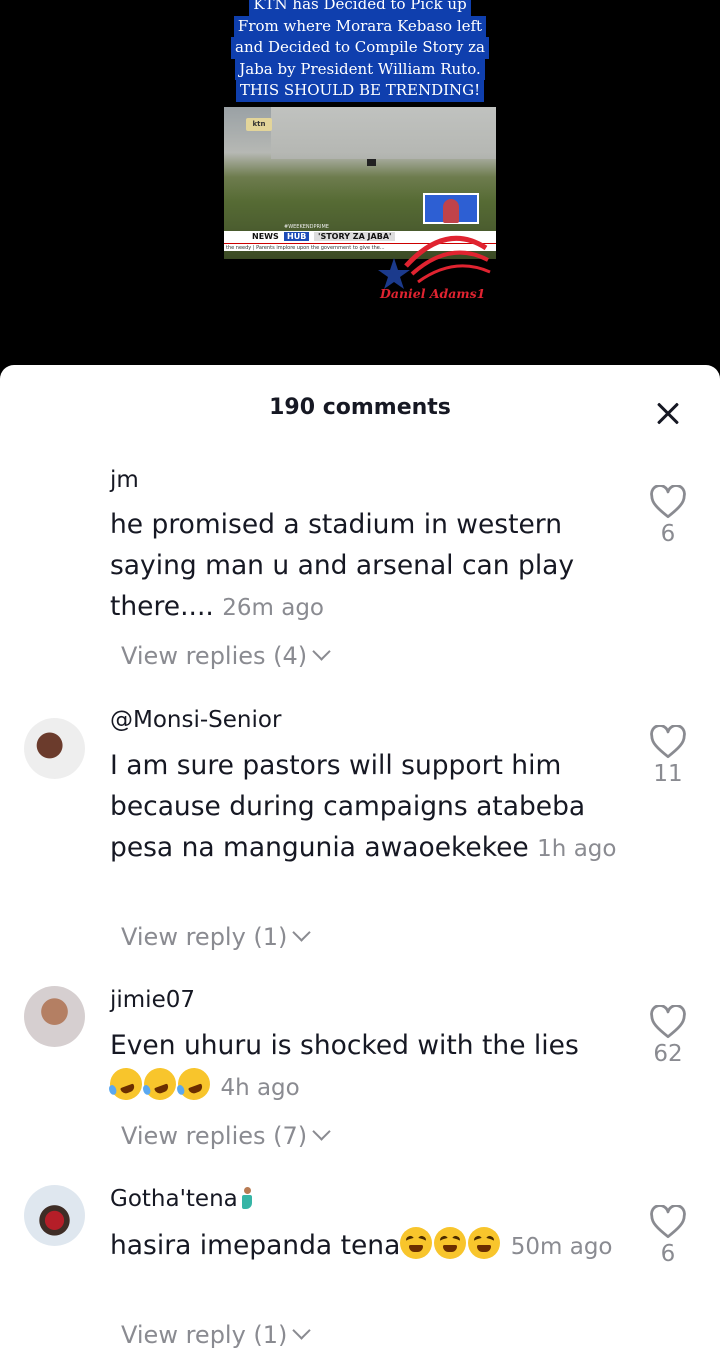  I want to click on caption-line: From where Morara Kebaso left, so click(360, 26).